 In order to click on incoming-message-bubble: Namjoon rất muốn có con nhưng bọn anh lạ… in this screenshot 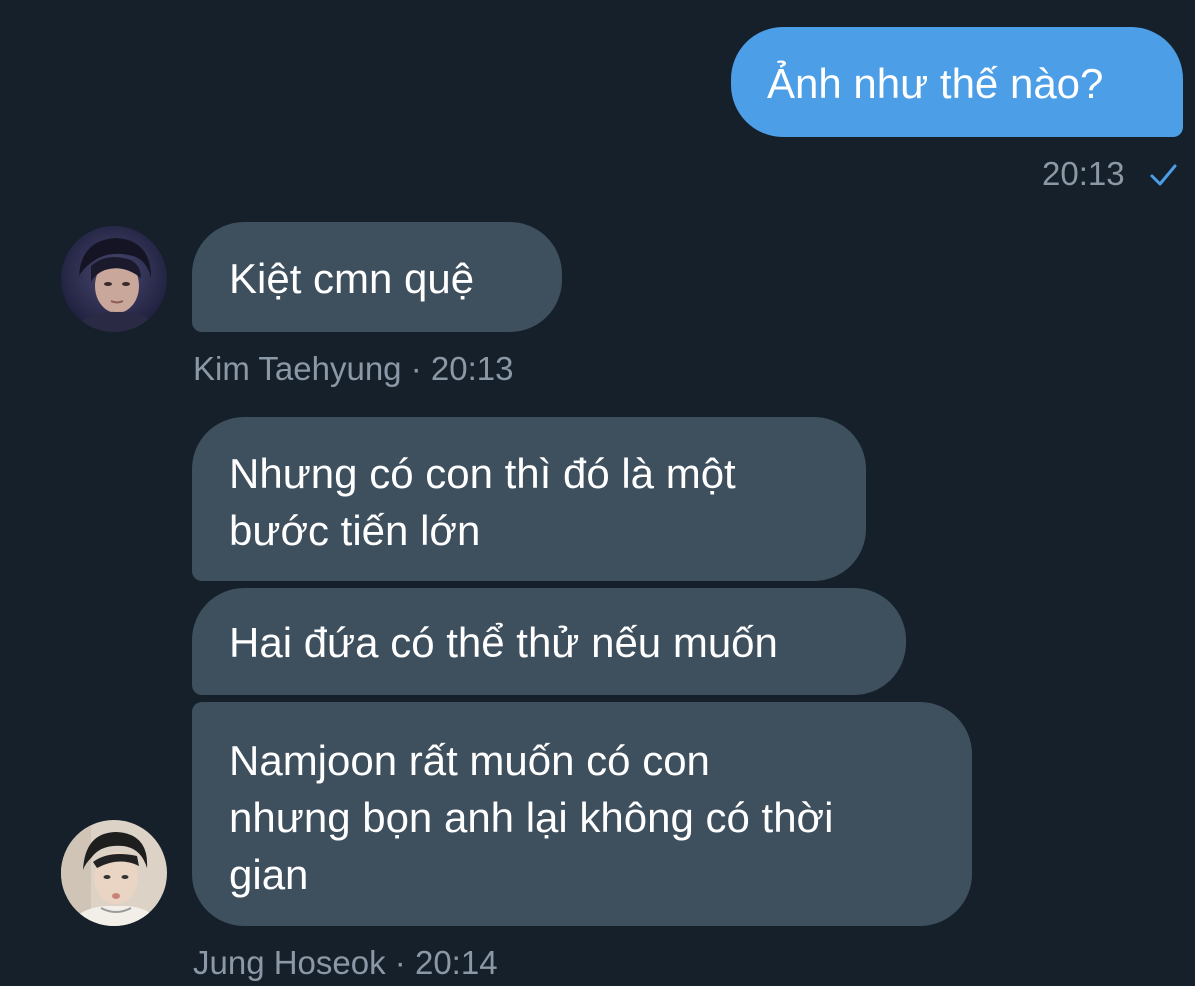, I will do `click(582, 814)`.